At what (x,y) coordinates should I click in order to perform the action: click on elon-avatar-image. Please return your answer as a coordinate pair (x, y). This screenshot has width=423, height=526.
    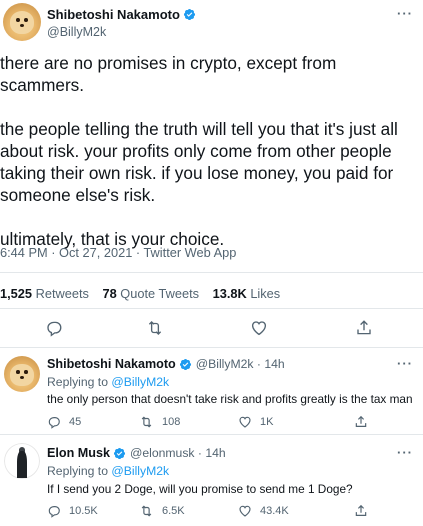
    Looking at the image, I should click on (22, 461).